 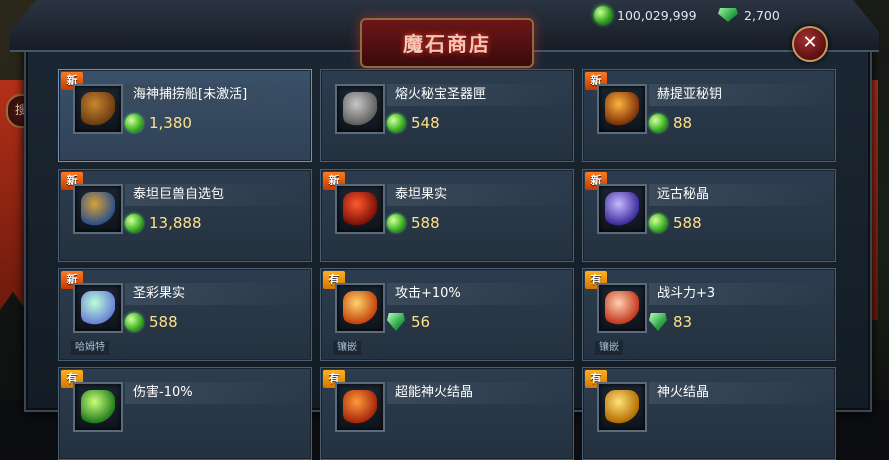 I want to click on gem-balance-value: 2,700, so click(x=762, y=15).